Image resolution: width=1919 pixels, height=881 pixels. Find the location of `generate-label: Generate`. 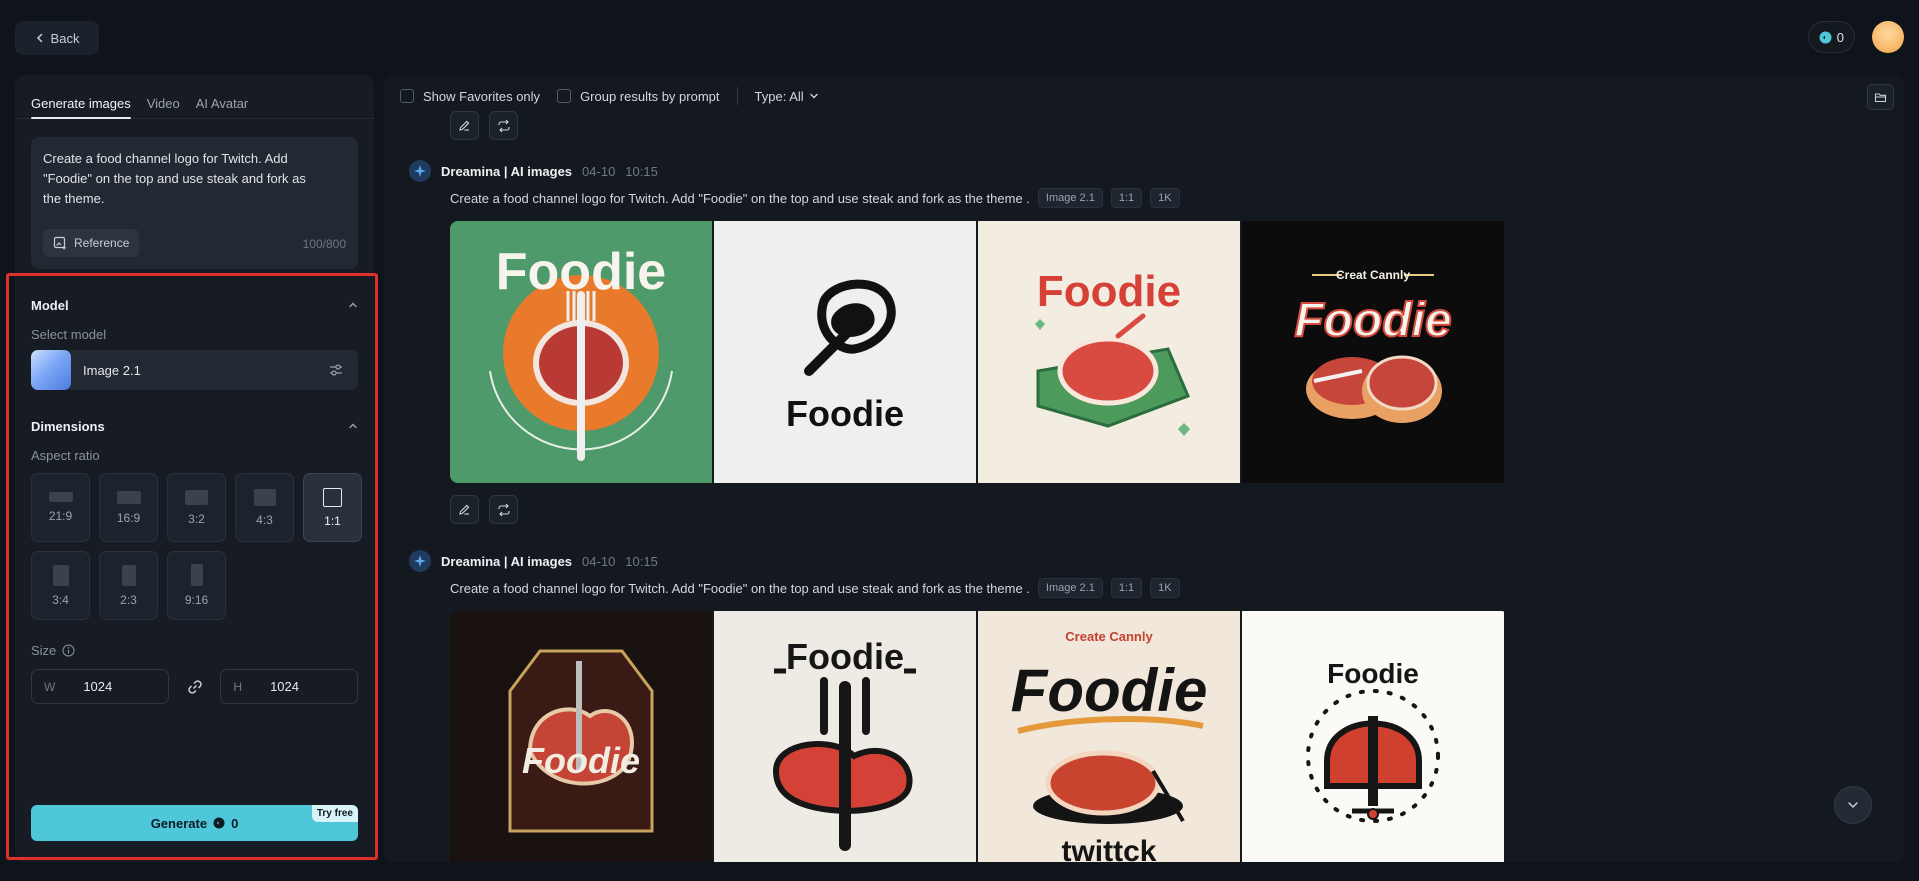

generate-label: Generate is located at coordinates (179, 823).